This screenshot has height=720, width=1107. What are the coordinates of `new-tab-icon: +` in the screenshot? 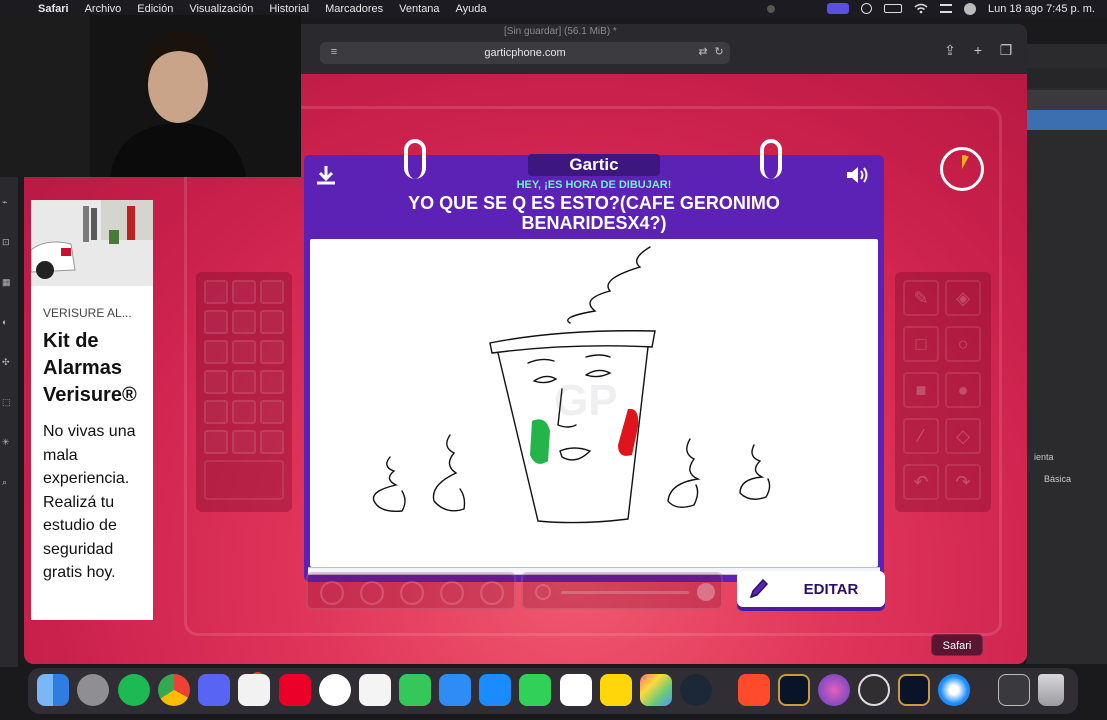 It's located at (978, 50).